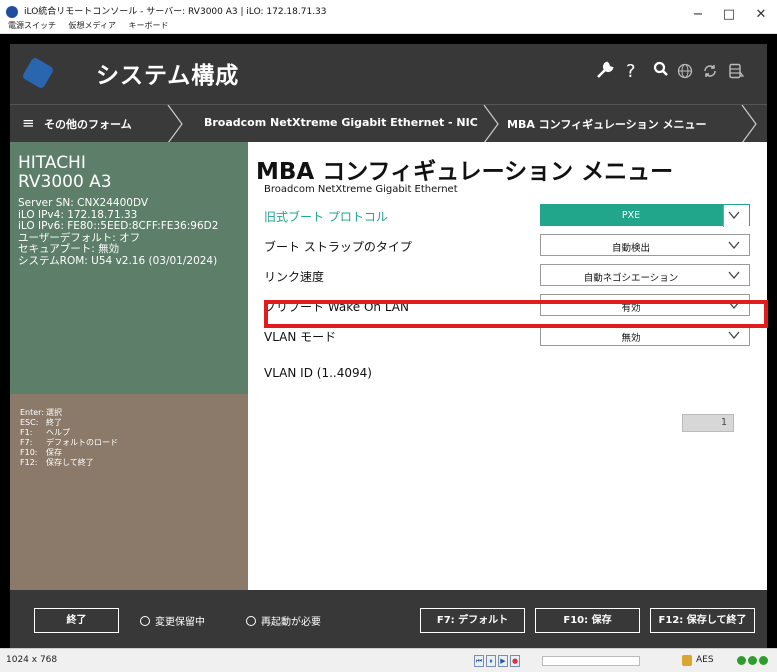 The width and height of the screenshot is (777, 672). Describe the element at coordinates (129, 443) in the screenshot. I see `key-help-row: F7: デフォルトのロード` at that location.